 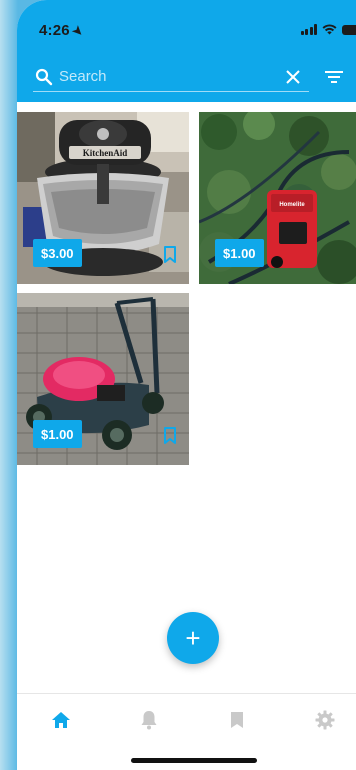 I want to click on battery-icon, so click(x=349, y=29).